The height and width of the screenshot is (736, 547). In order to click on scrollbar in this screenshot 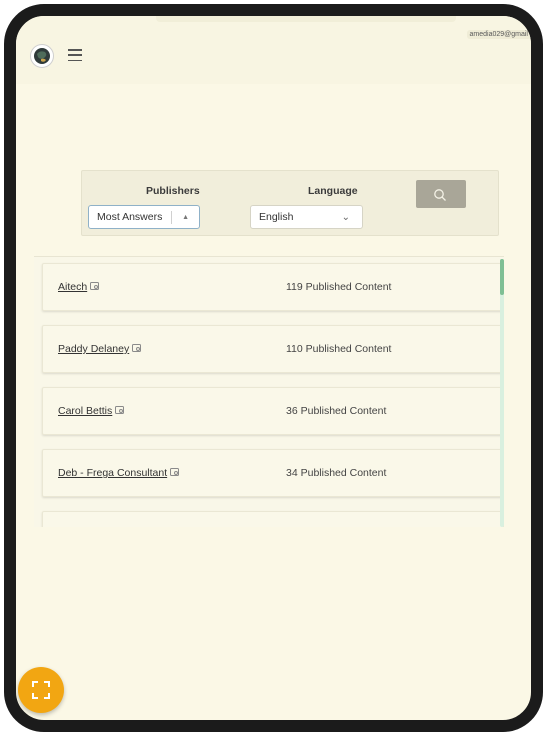, I will do `click(502, 393)`.